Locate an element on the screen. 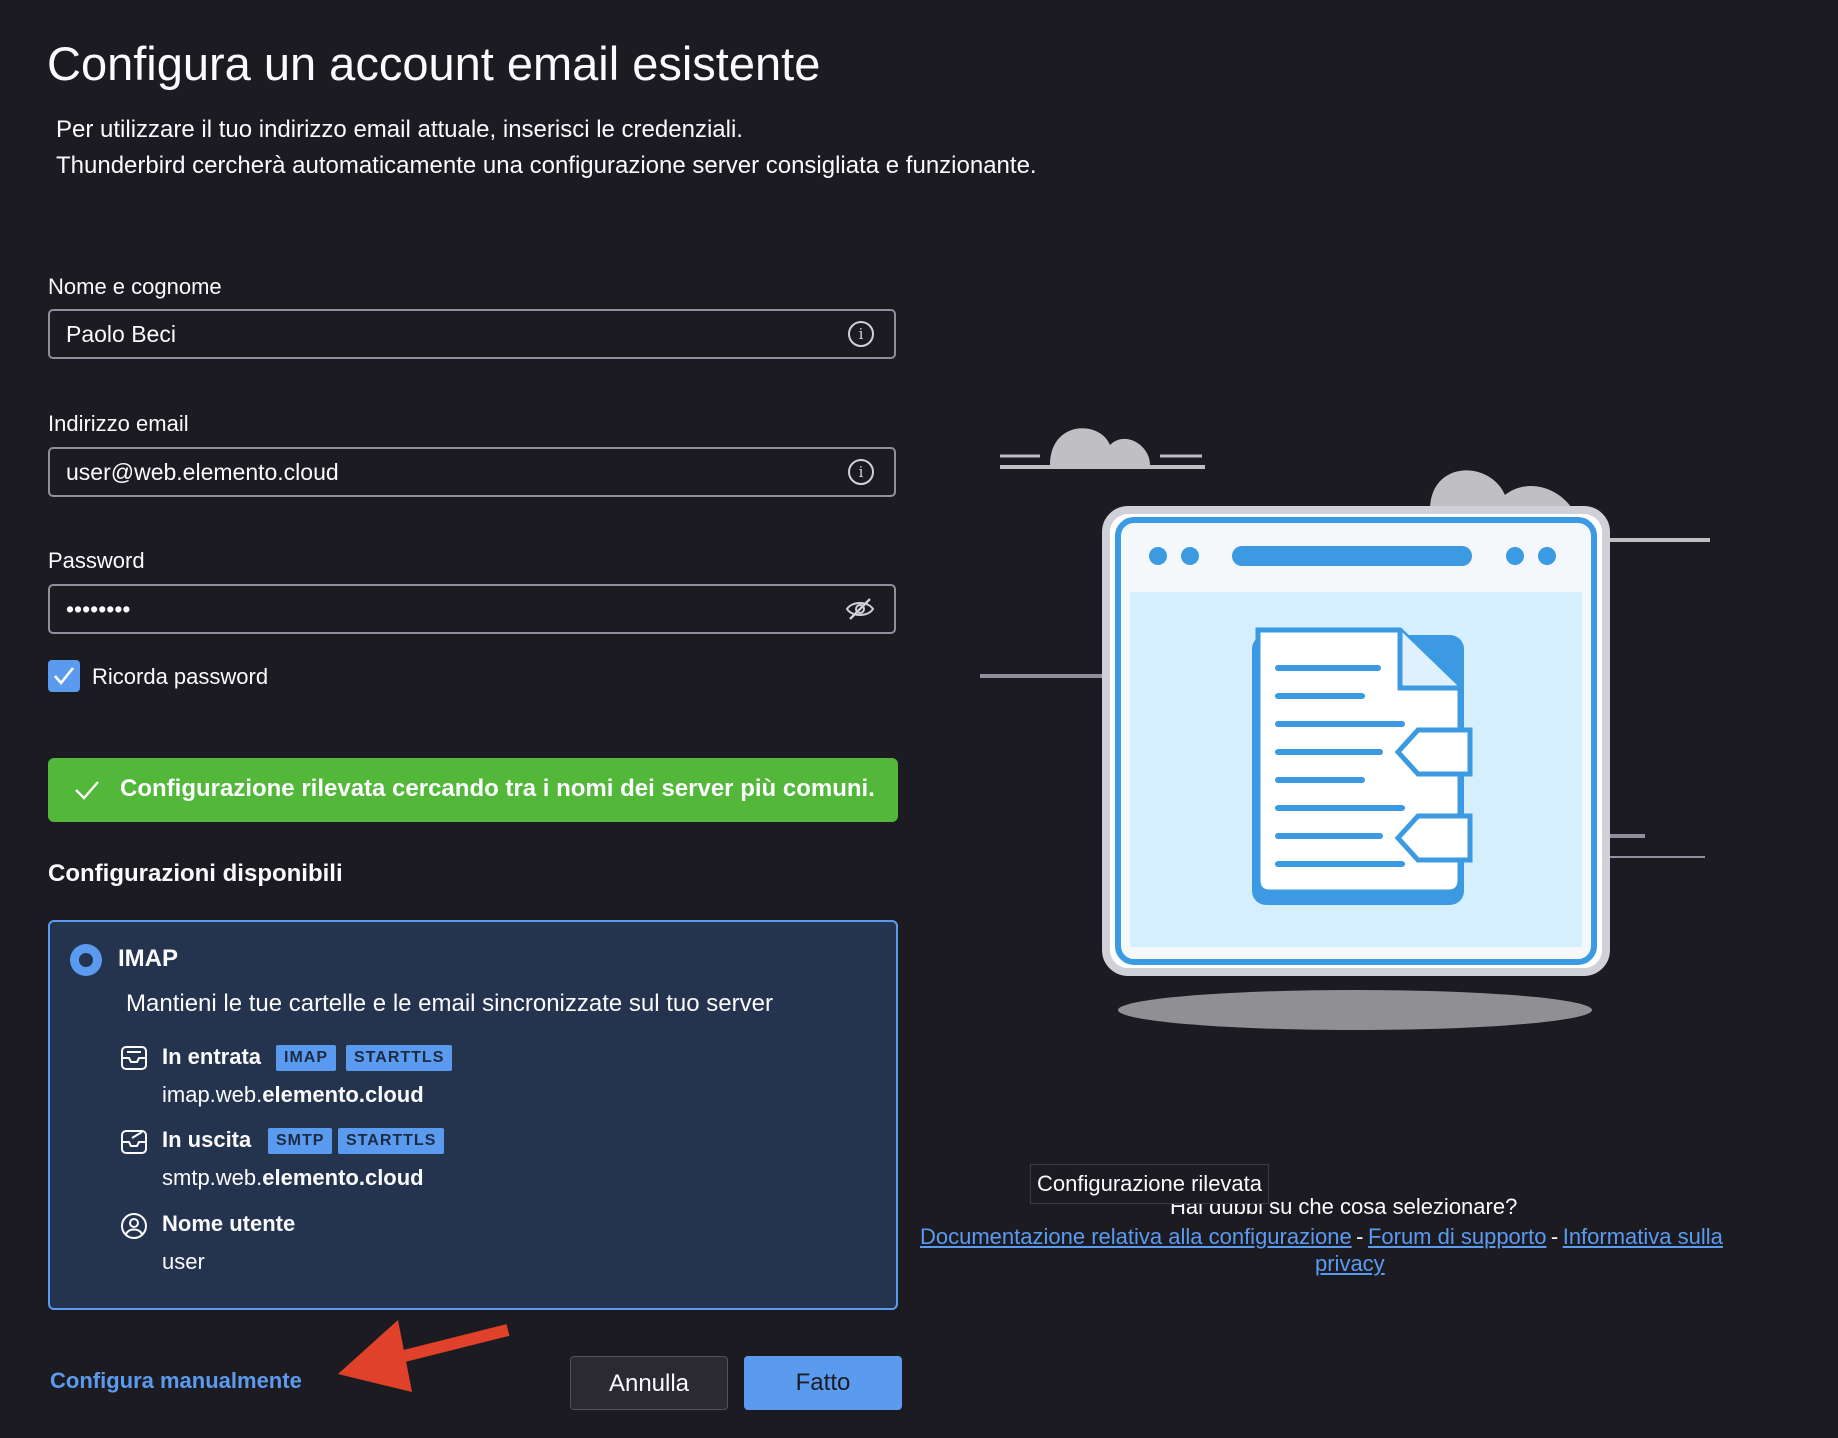 The image size is (1838, 1438). email-input is located at coordinates (456, 472).